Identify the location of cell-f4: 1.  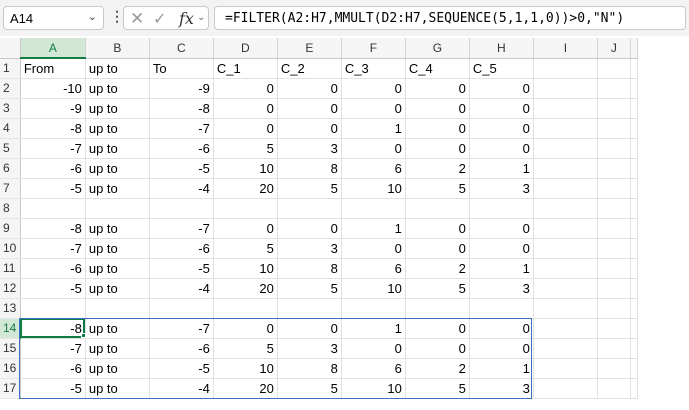
(373, 128).